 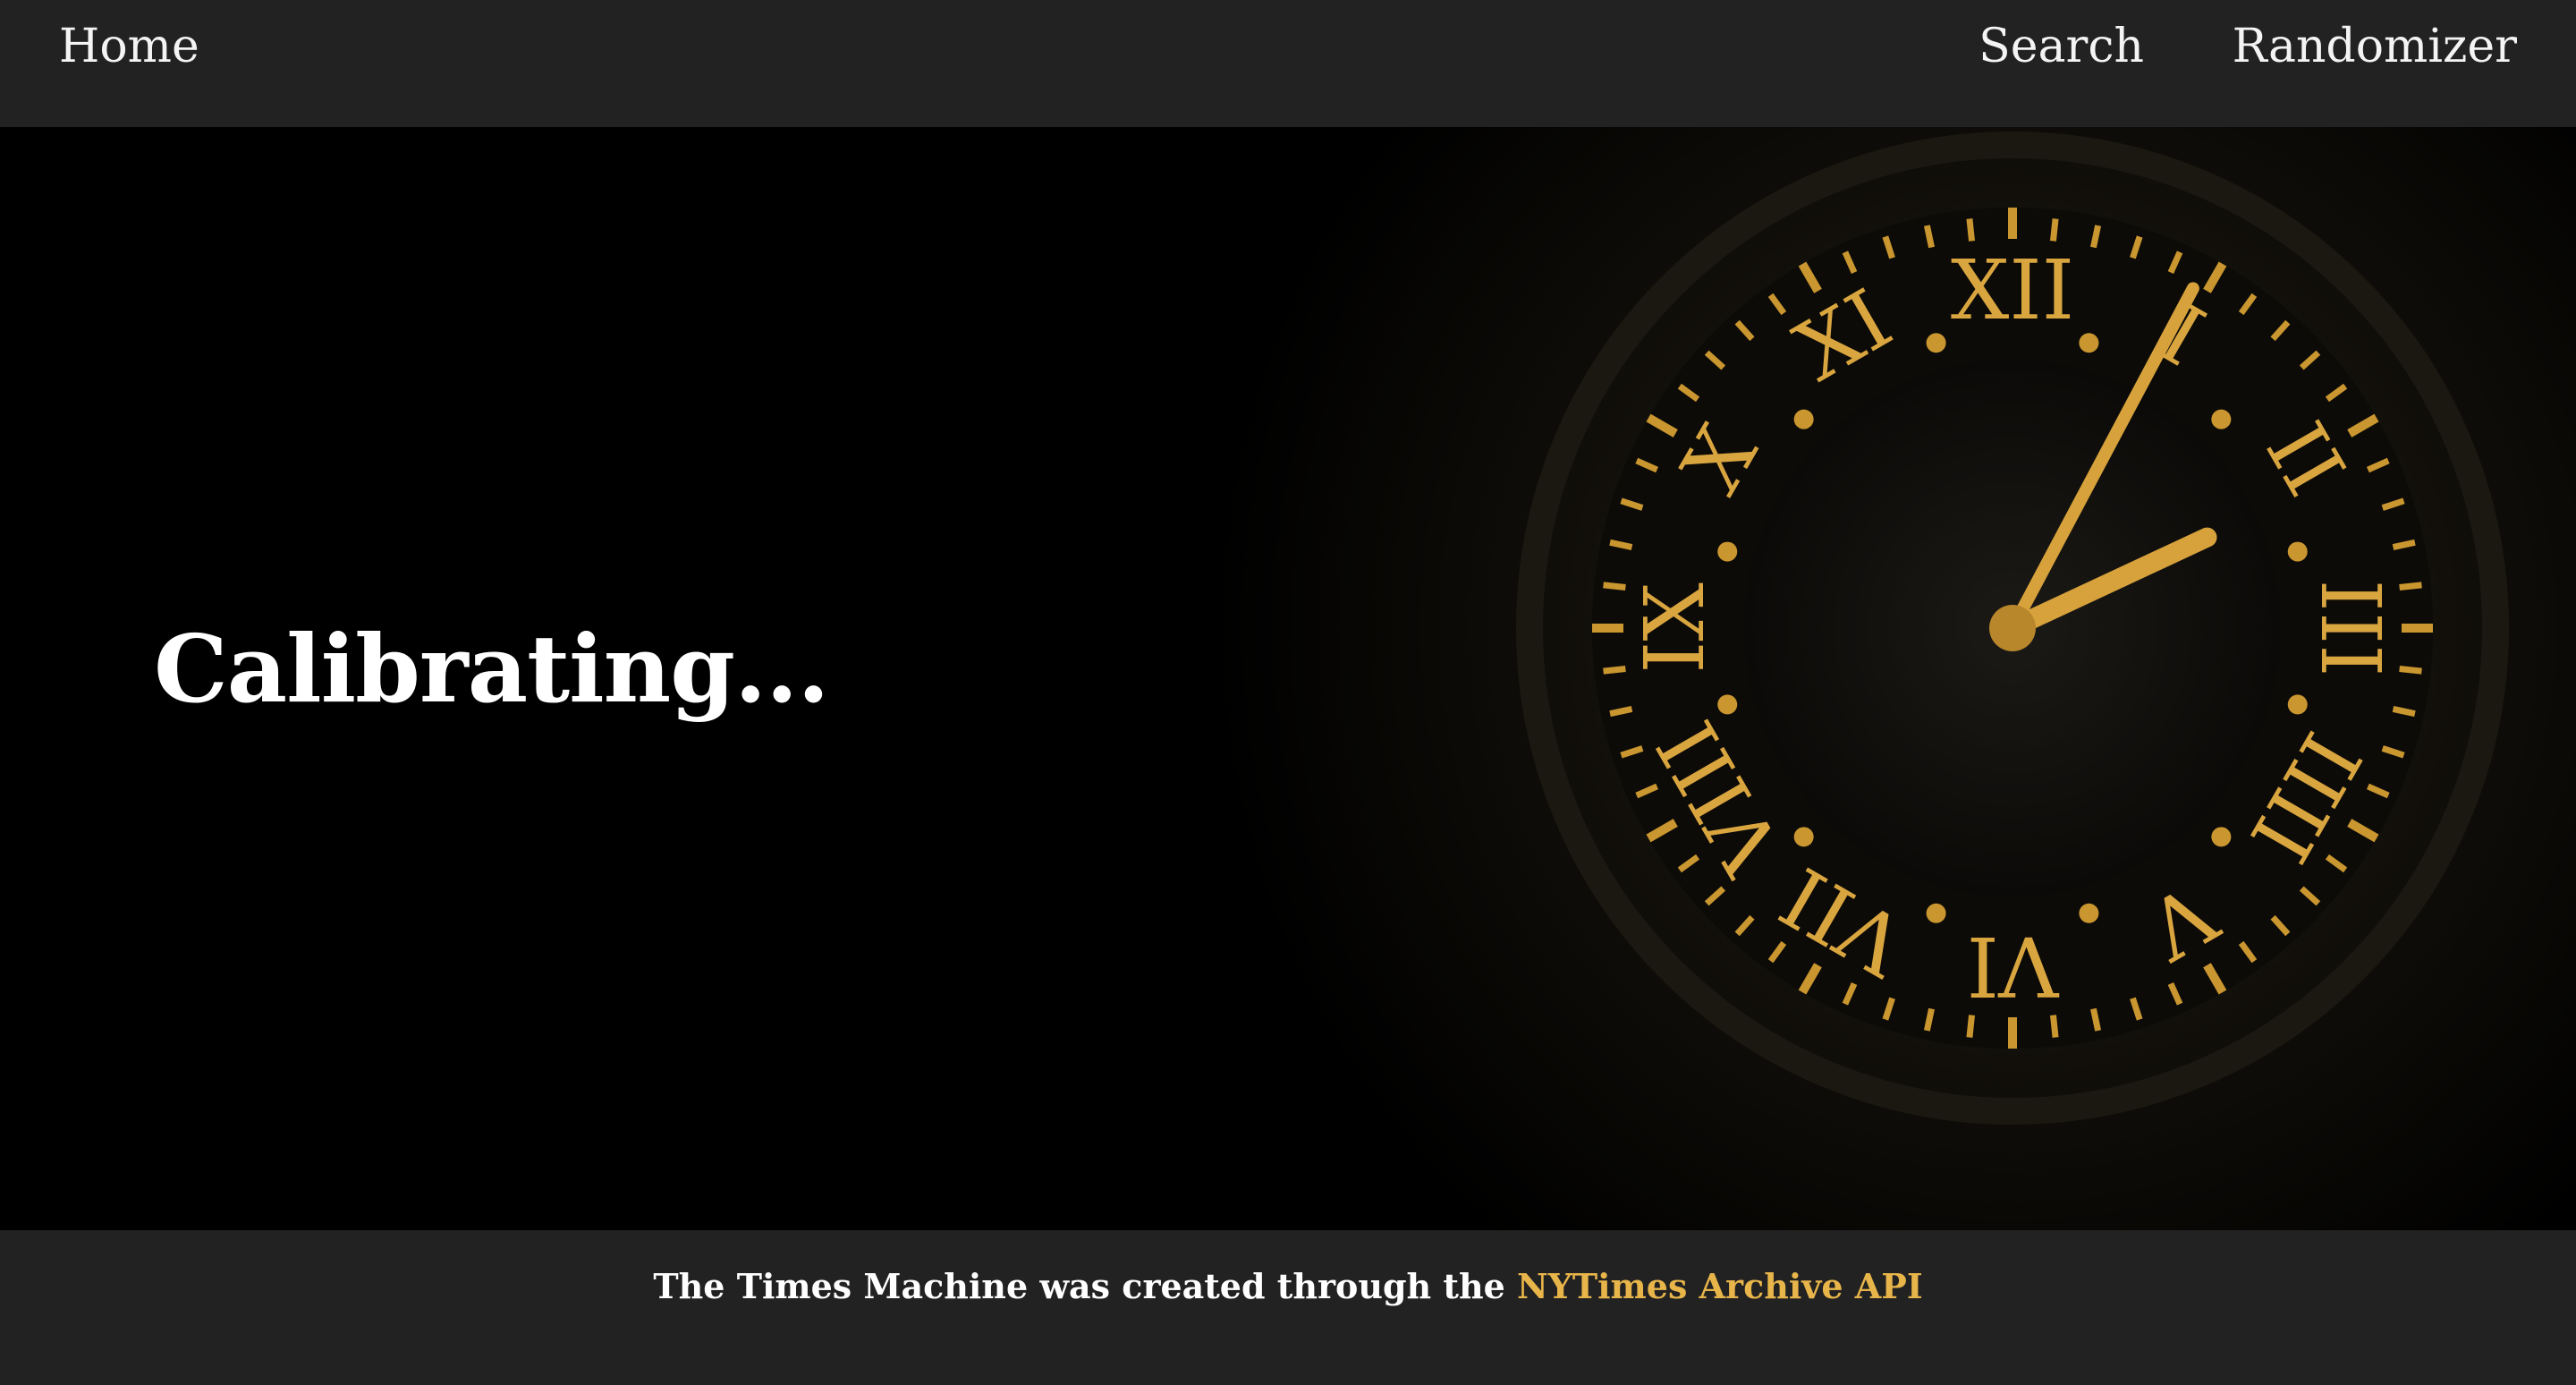 I want to click on clock-numeral: VI, so click(x=2013, y=966).